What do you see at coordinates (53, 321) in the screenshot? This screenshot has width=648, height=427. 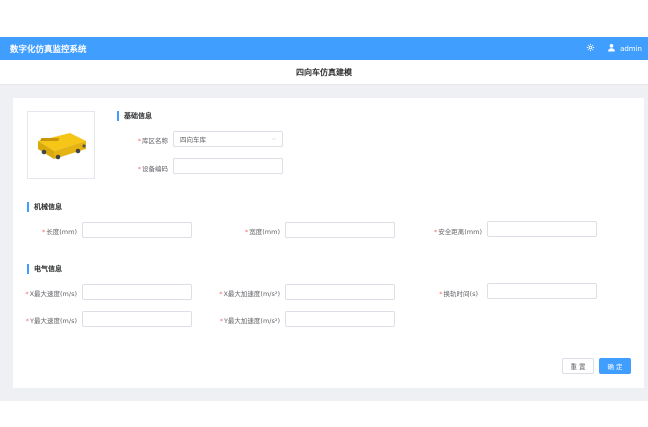 I see `y-max-speed-label-text: Y最大速度(m/s)` at bounding box center [53, 321].